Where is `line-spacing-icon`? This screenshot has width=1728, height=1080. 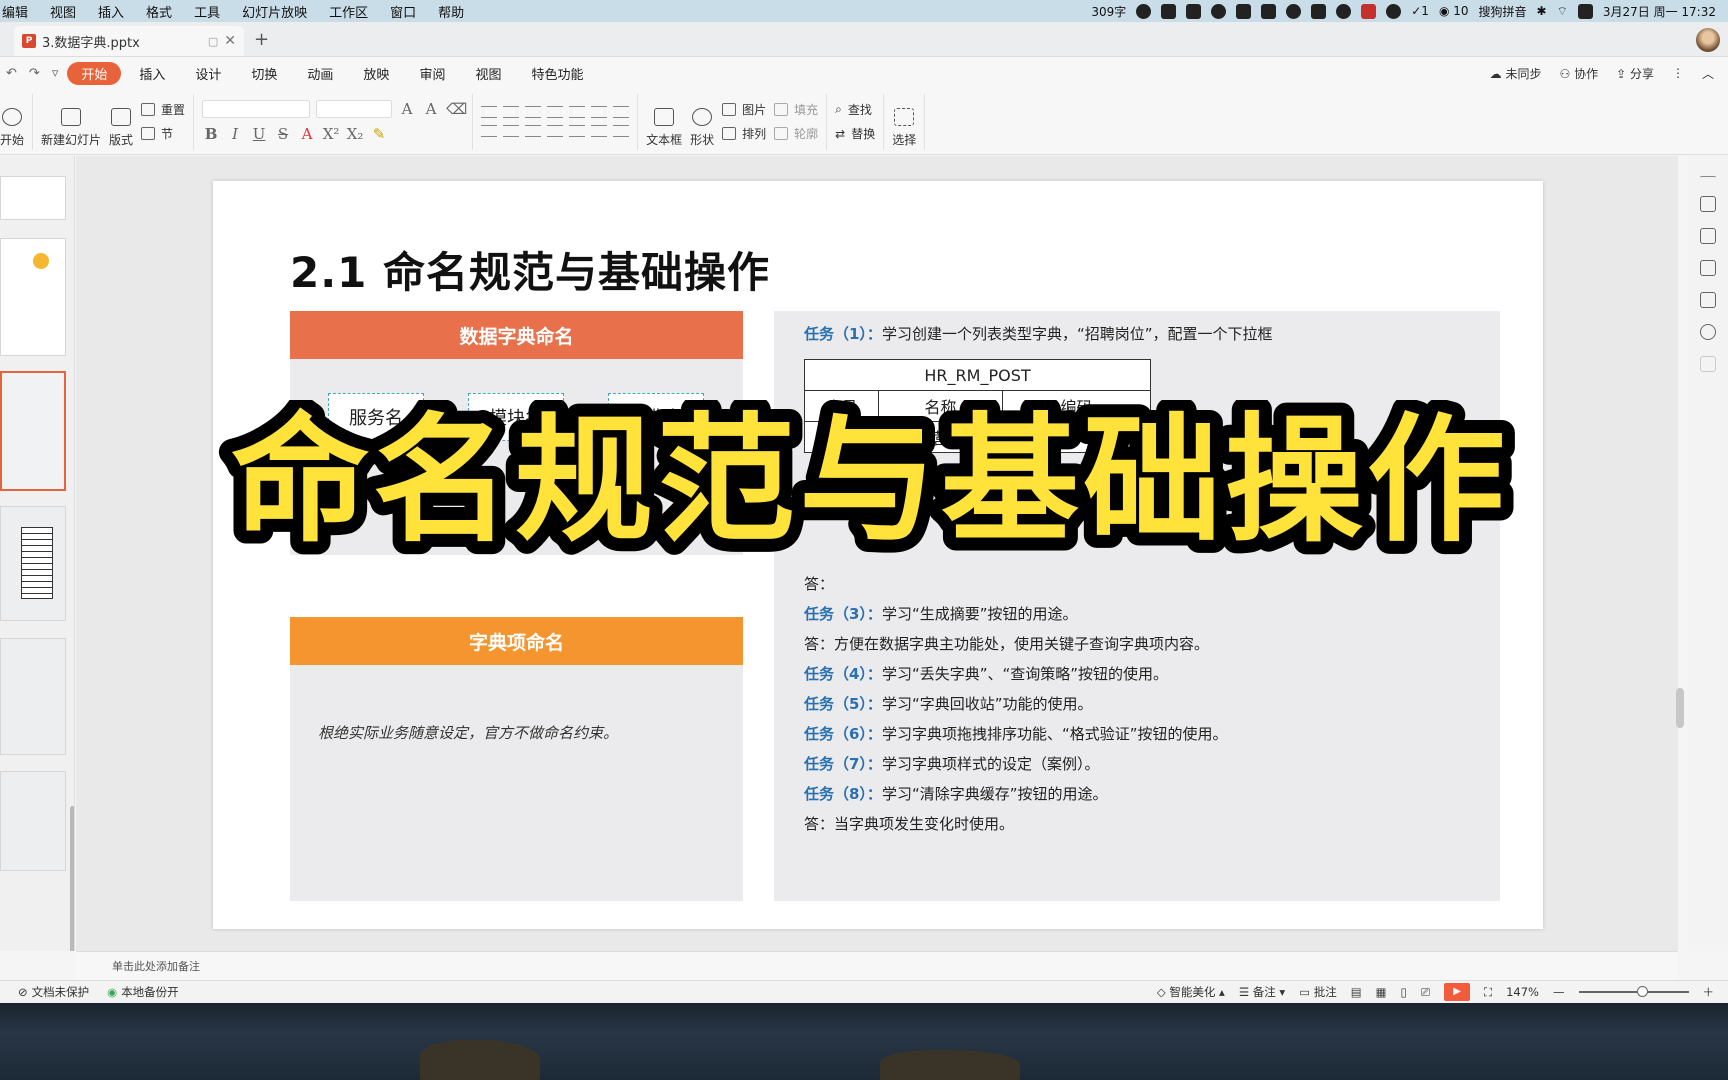
line-spacing-icon is located at coordinates (599, 131).